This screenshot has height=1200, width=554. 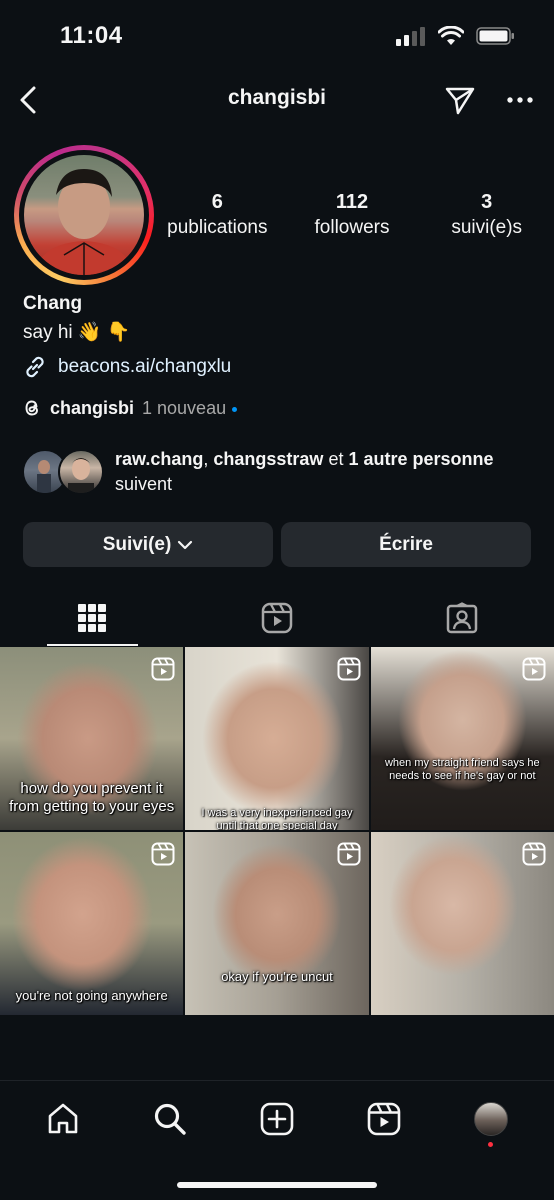 I want to click on more-options-button, so click(x=520, y=100).